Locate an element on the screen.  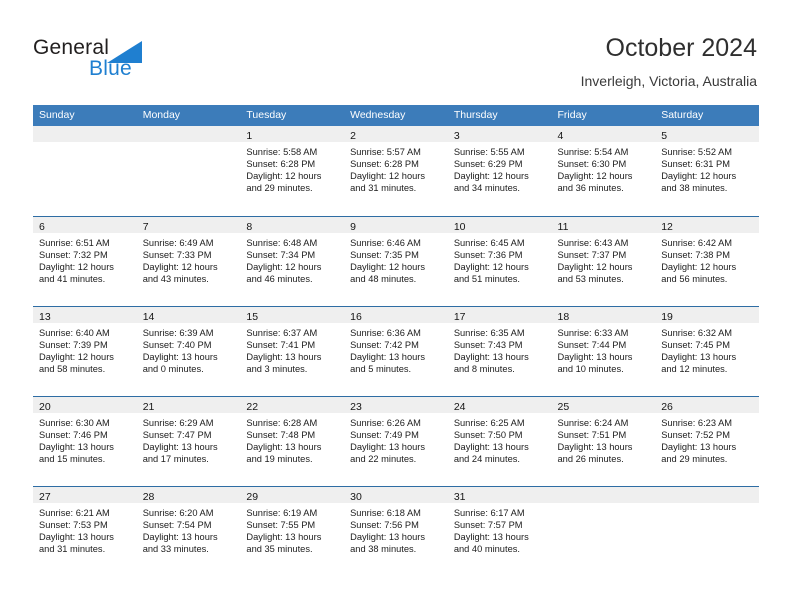
daylight-line-2: and 46 minutes. is located at coordinates (279, 279).